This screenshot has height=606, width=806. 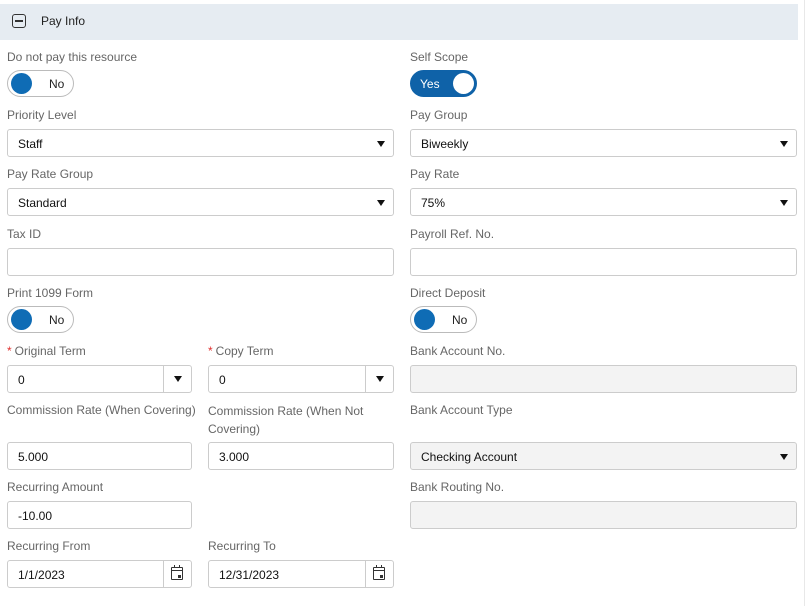 What do you see at coordinates (804, 303) in the screenshot?
I see `scrollbar-track` at bounding box center [804, 303].